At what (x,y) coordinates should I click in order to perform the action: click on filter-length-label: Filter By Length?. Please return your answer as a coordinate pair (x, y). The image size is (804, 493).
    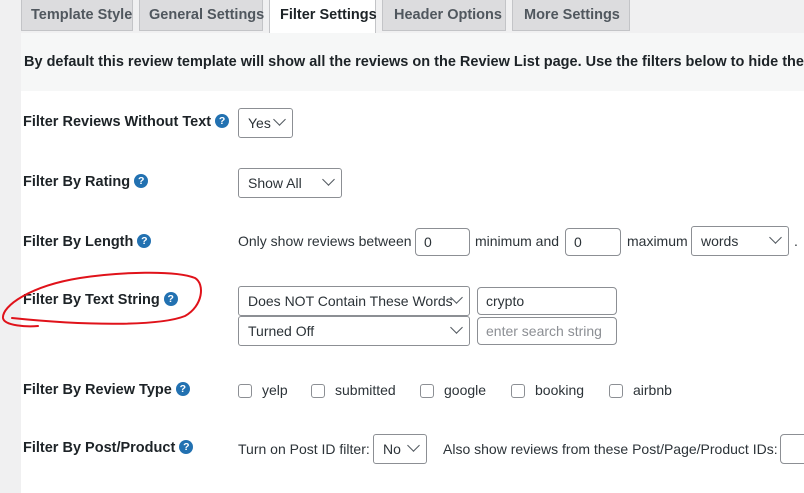
    Looking at the image, I should click on (87, 242).